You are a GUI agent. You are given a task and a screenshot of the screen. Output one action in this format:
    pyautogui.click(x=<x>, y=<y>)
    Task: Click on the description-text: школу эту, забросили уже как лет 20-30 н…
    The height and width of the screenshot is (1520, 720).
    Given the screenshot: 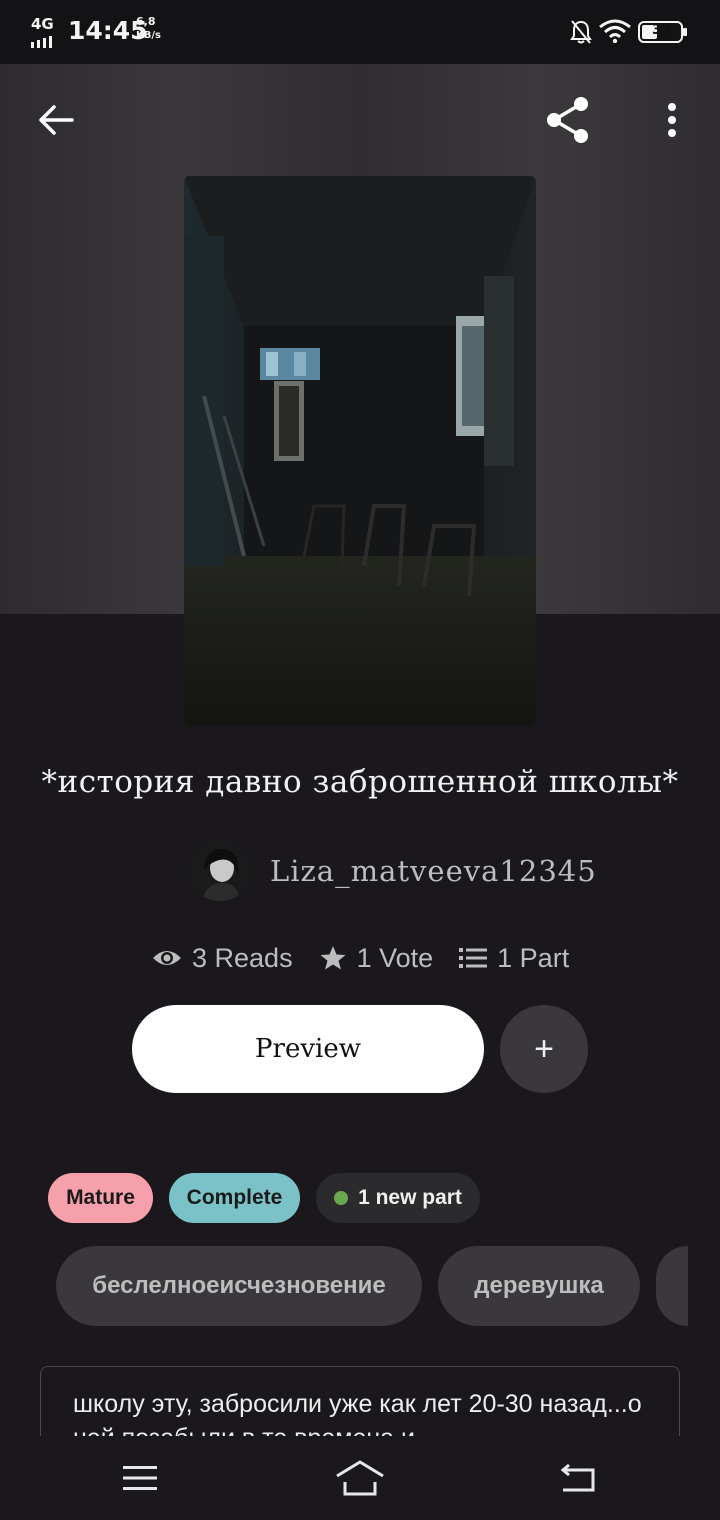 What is the action you would take?
    pyautogui.click(x=357, y=1413)
    